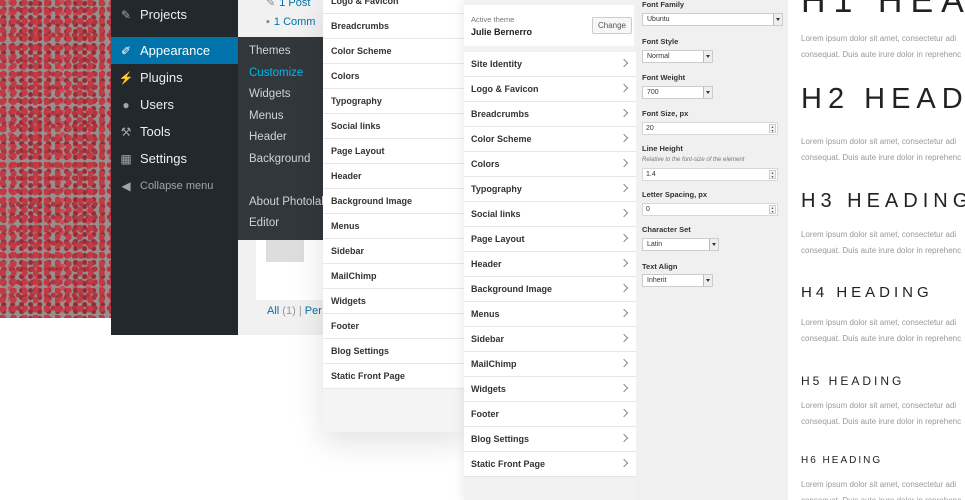 The image size is (965, 500). I want to click on comment-count-link: ▪ 1 Comm, so click(290, 22).